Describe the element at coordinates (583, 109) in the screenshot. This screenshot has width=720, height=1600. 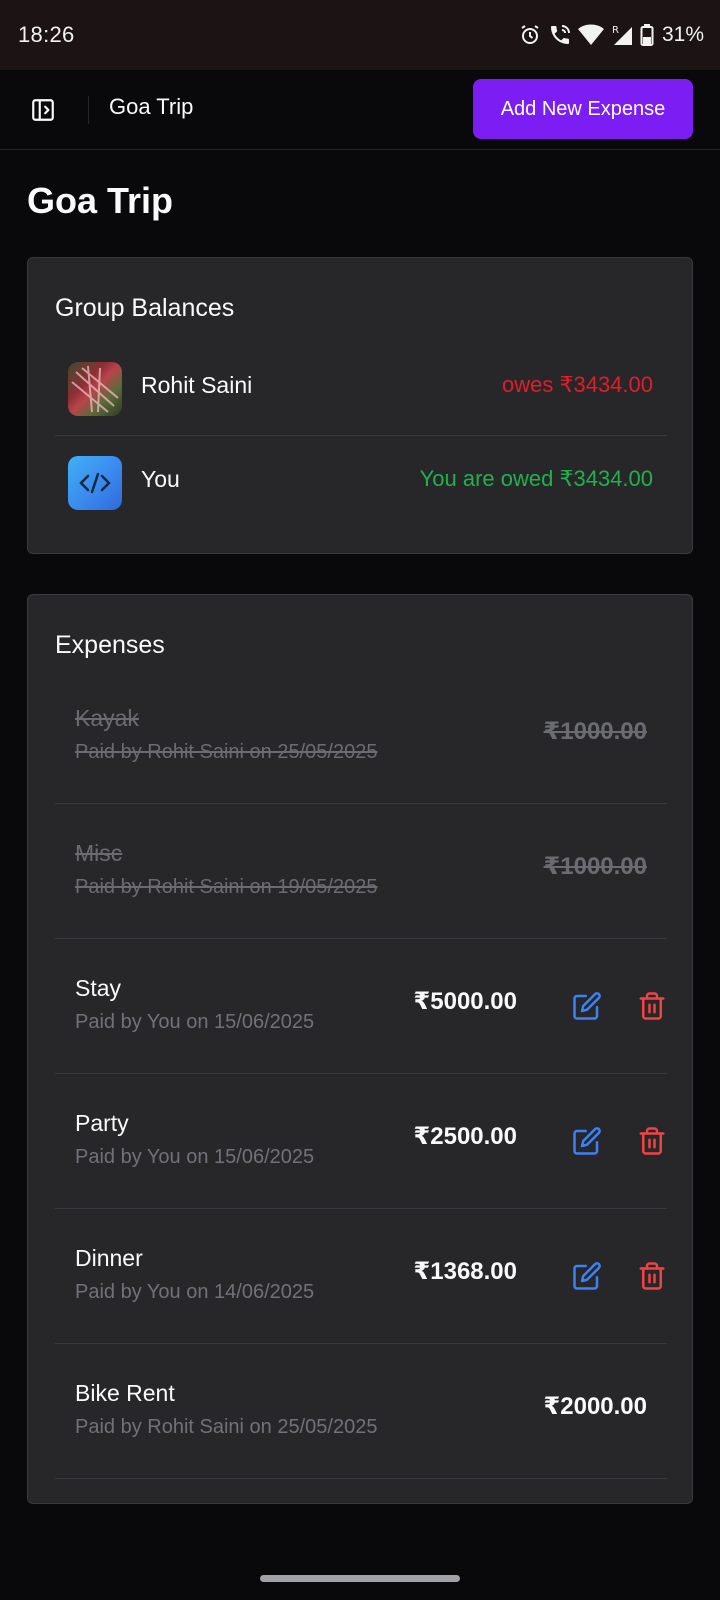
I see `add-new-expense-button: Add New Expense` at that location.